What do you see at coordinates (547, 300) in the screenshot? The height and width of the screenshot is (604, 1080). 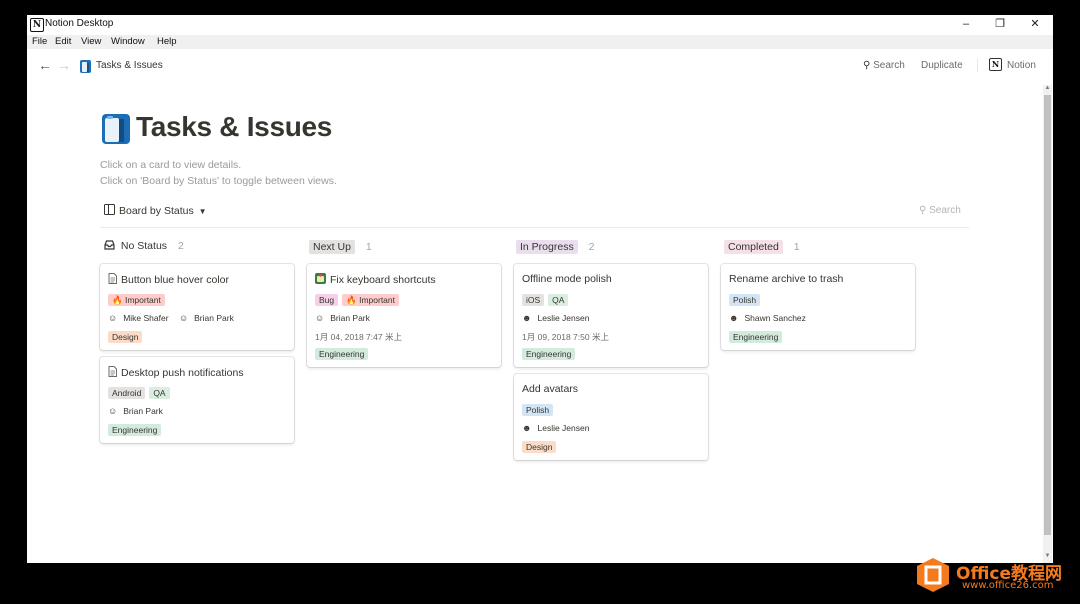 I see `tag-row: iOS QA` at bounding box center [547, 300].